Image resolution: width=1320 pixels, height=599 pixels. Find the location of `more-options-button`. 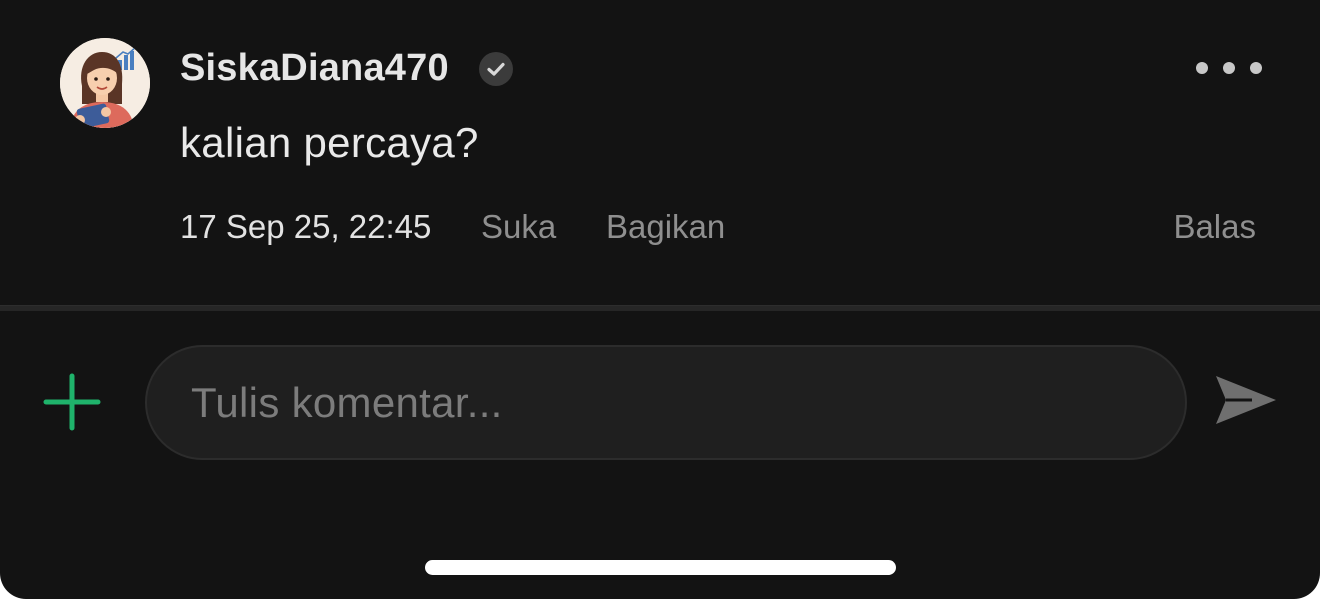

more-options-button is located at coordinates (1229, 68).